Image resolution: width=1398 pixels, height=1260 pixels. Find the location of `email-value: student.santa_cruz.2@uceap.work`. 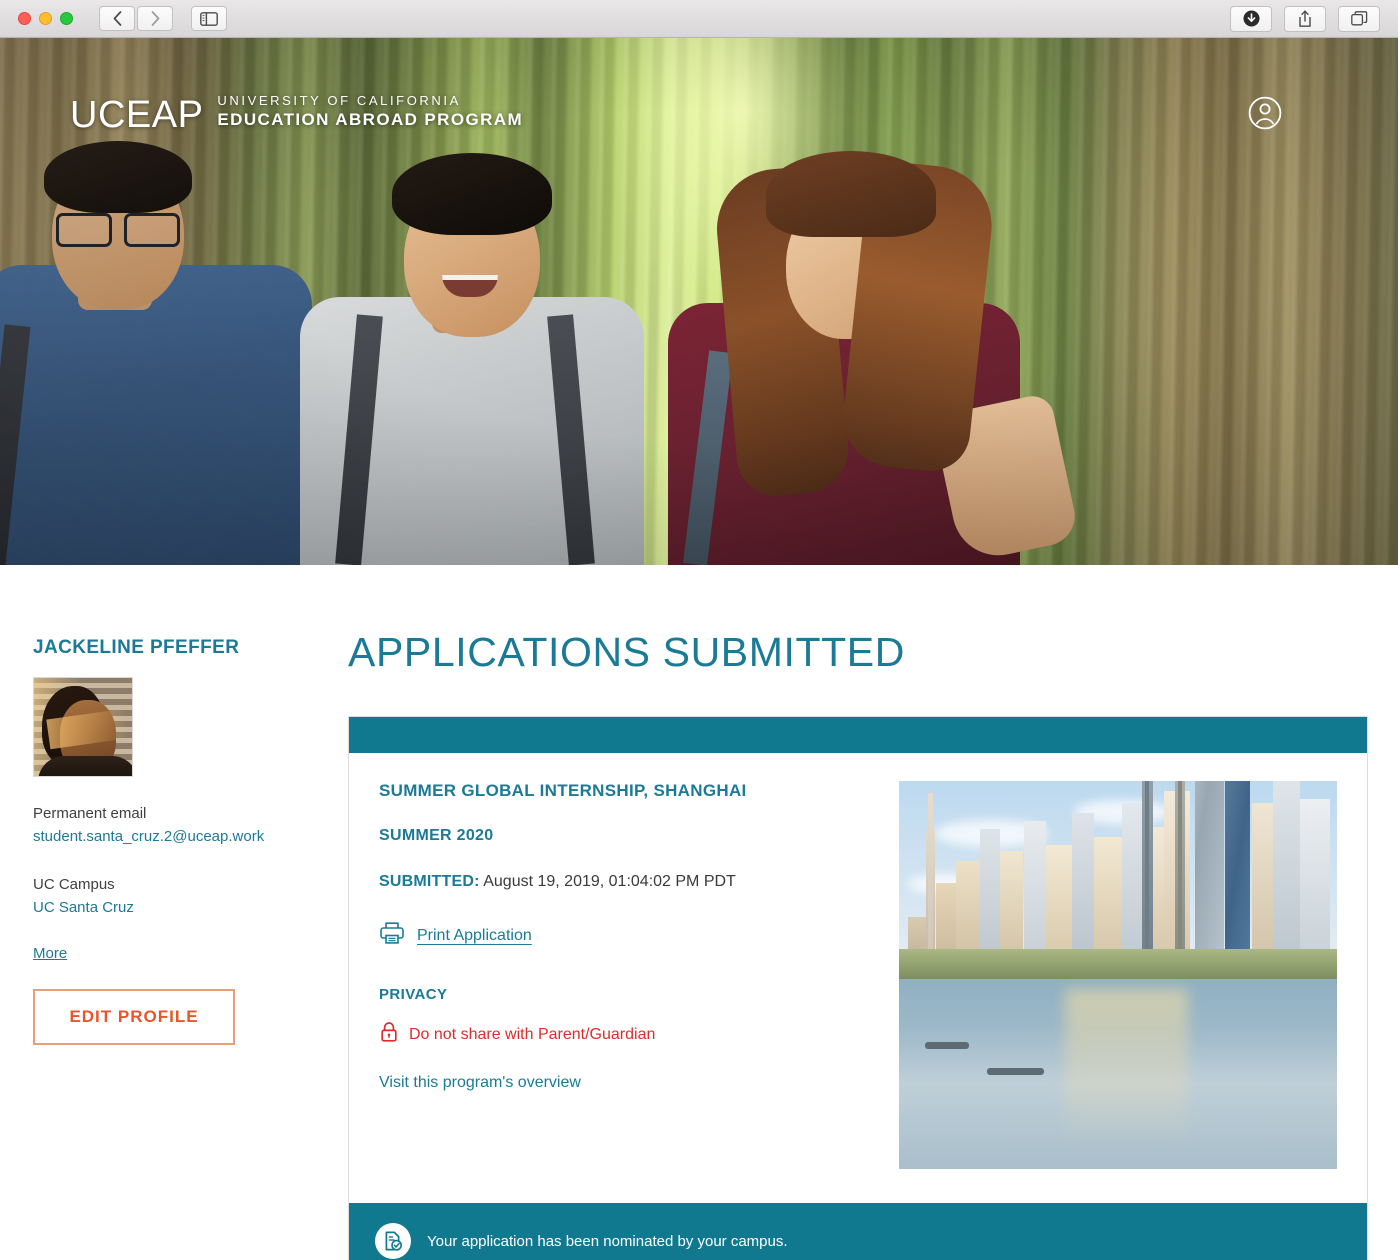

email-value: student.santa_cruz.2@uceap.work is located at coordinates (190, 837).